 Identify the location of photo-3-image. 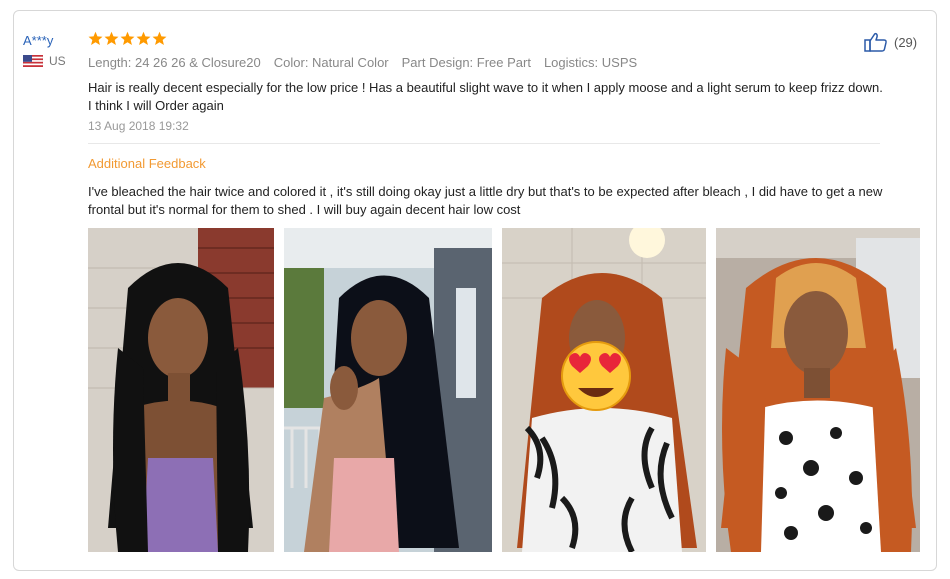
(604, 390).